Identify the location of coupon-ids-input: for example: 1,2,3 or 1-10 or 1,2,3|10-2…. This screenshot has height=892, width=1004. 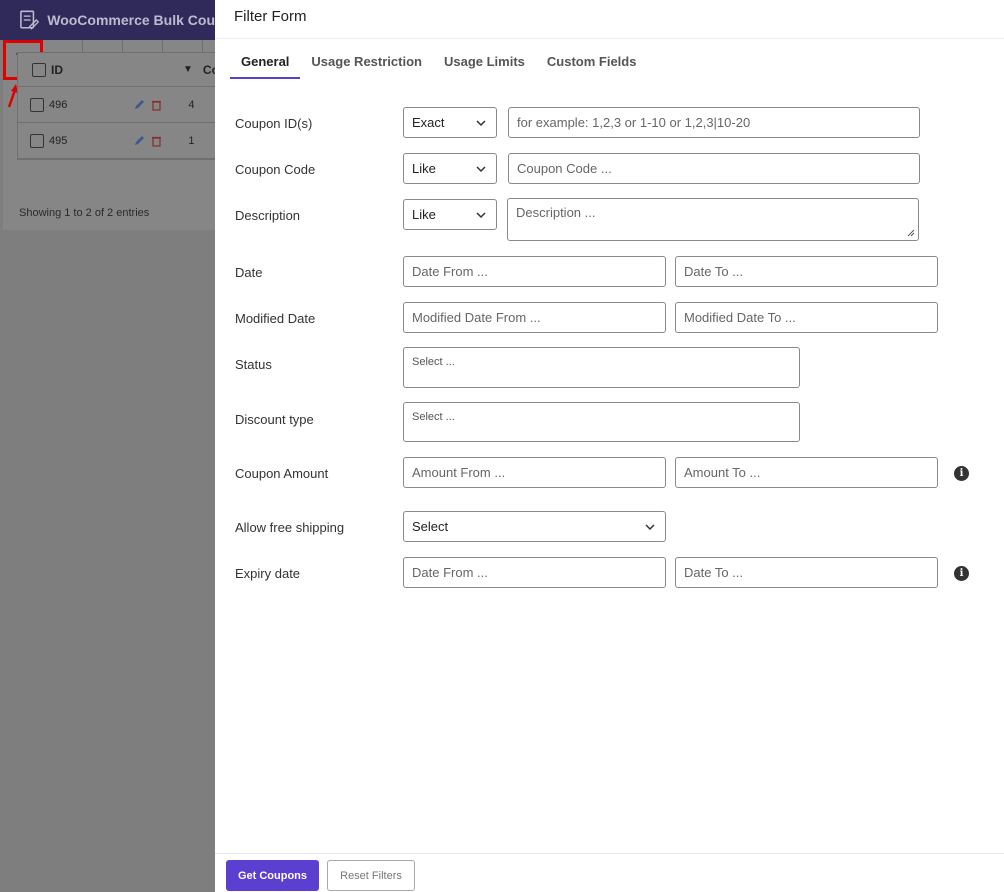
(714, 122).